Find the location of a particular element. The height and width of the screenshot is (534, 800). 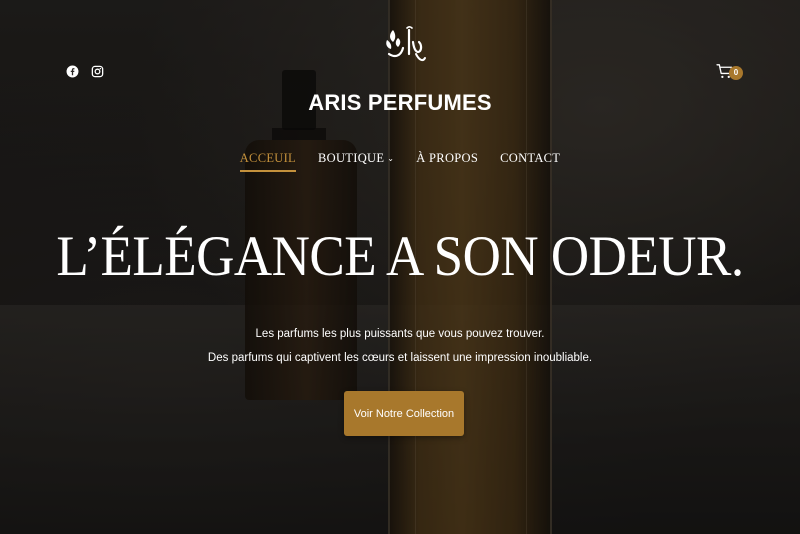

view-collection-button: Voir Notre Collection is located at coordinates (404, 413).